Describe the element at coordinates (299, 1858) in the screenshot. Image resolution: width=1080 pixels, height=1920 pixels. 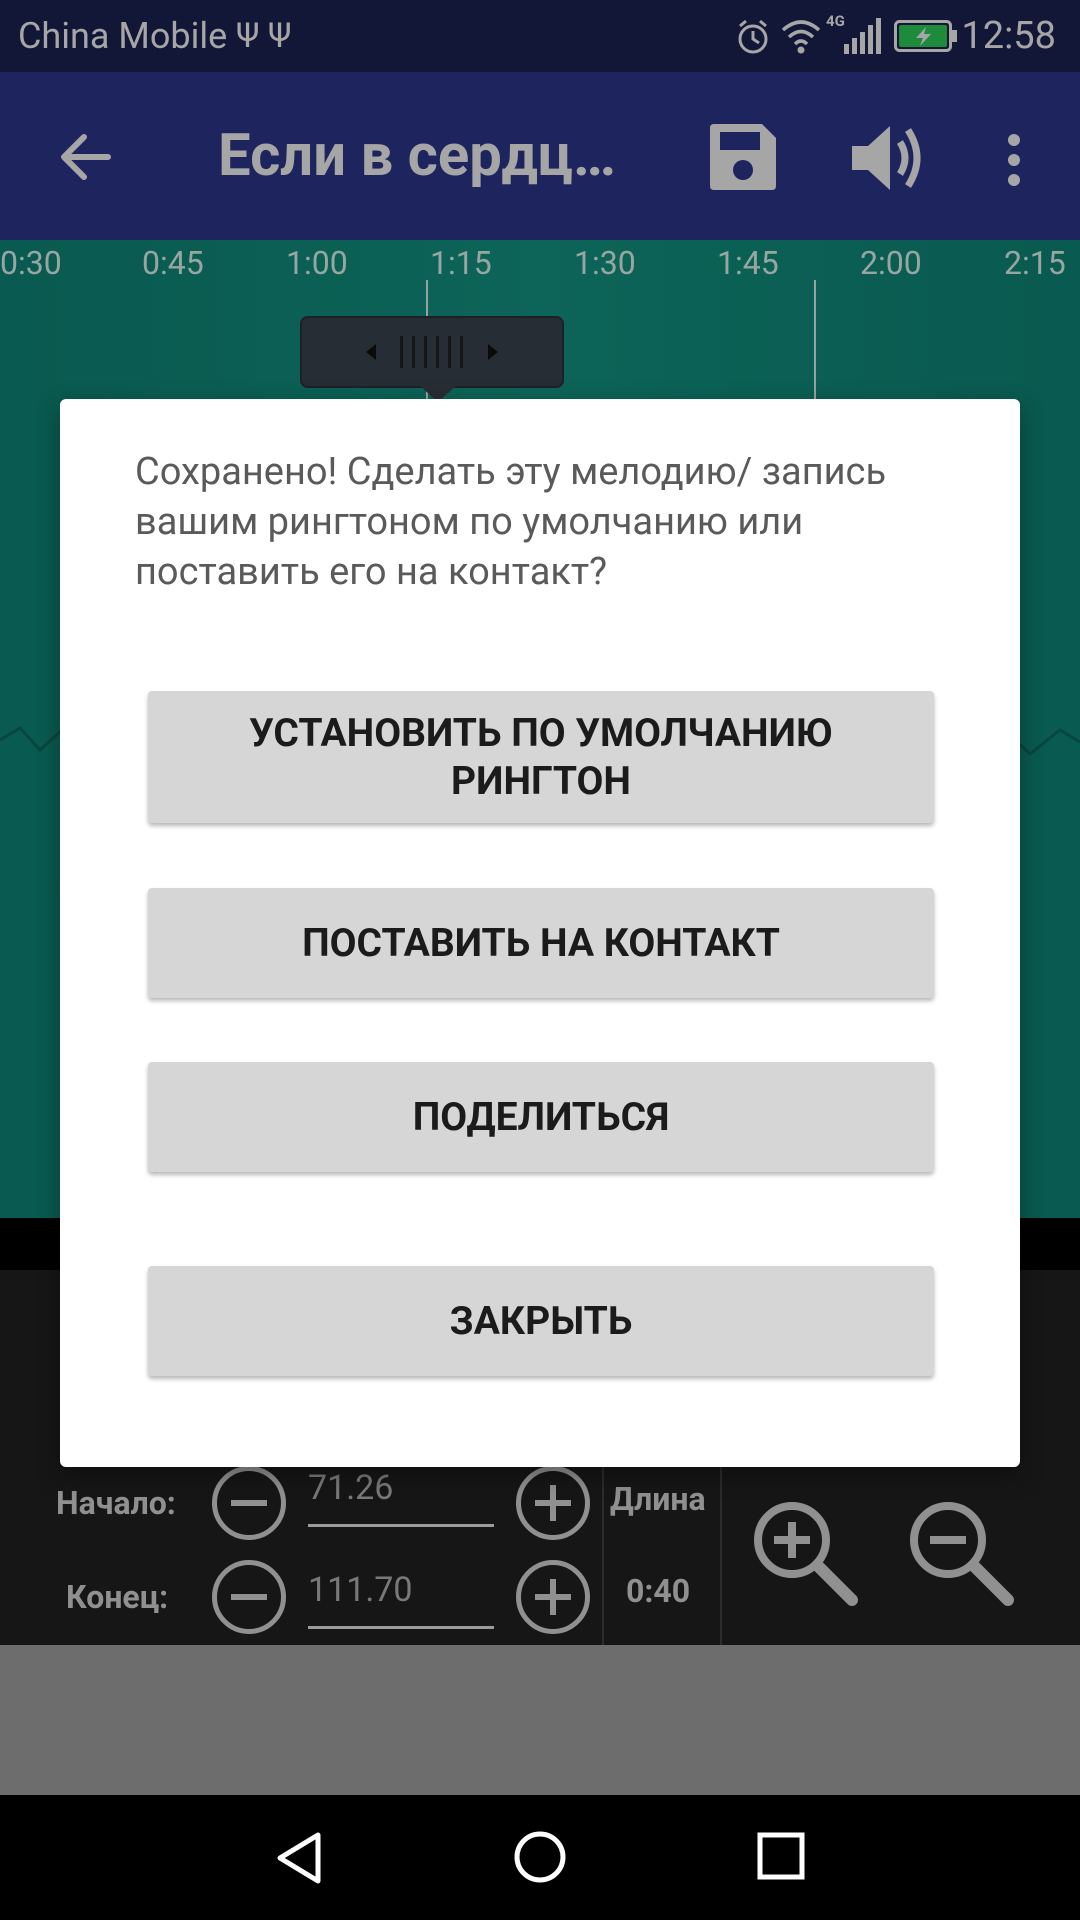
I see `nav-back-icon` at that location.